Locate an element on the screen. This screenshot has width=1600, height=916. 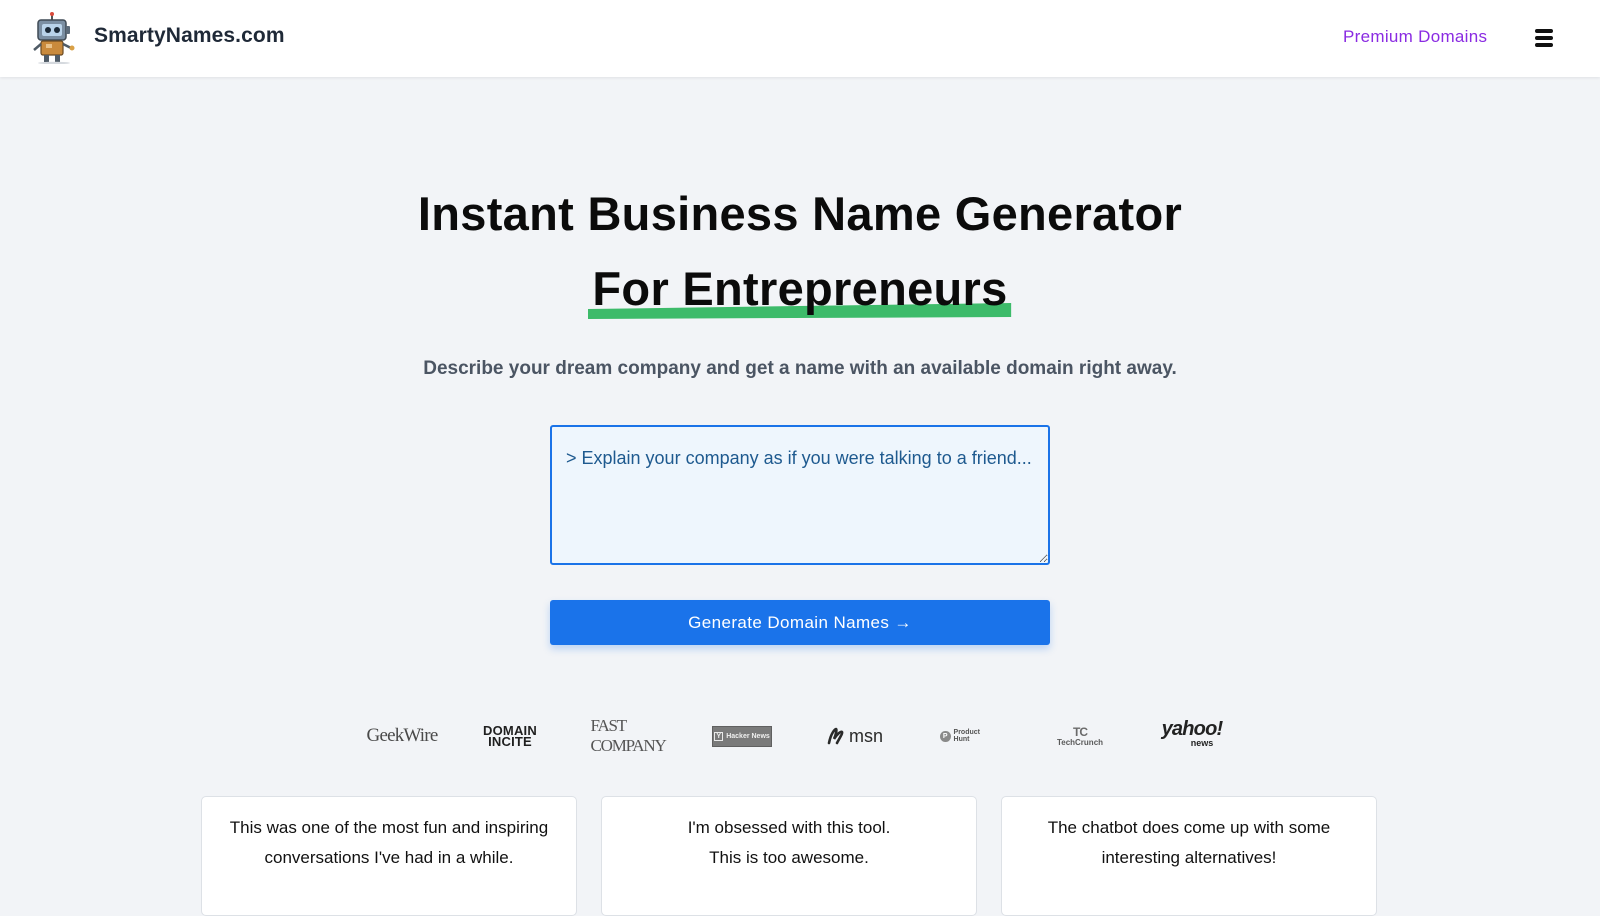
yahoo-news-subtext: news is located at coordinates (1202, 743).